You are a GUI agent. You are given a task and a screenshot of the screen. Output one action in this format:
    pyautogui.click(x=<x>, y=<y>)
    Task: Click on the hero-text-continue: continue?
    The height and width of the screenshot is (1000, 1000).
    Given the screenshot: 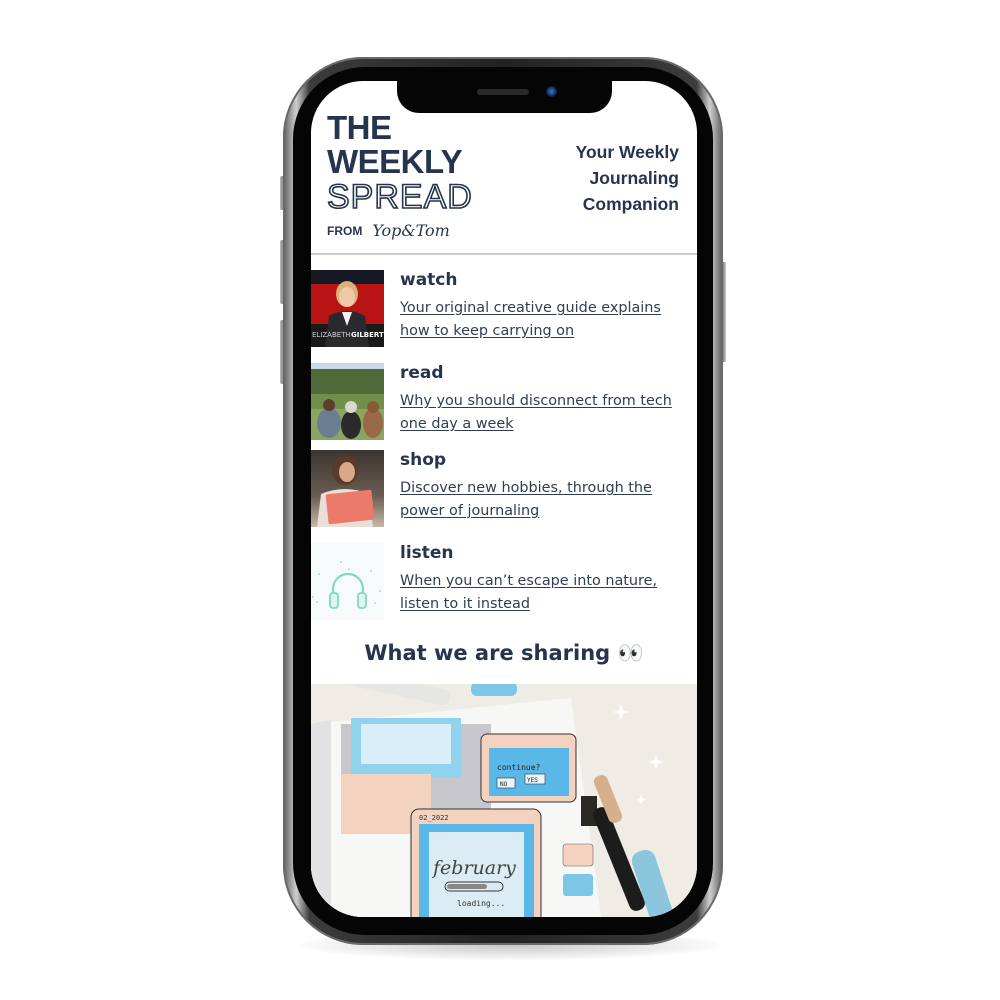 What is the action you would take?
    pyautogui.click(x=519, y=767)
    